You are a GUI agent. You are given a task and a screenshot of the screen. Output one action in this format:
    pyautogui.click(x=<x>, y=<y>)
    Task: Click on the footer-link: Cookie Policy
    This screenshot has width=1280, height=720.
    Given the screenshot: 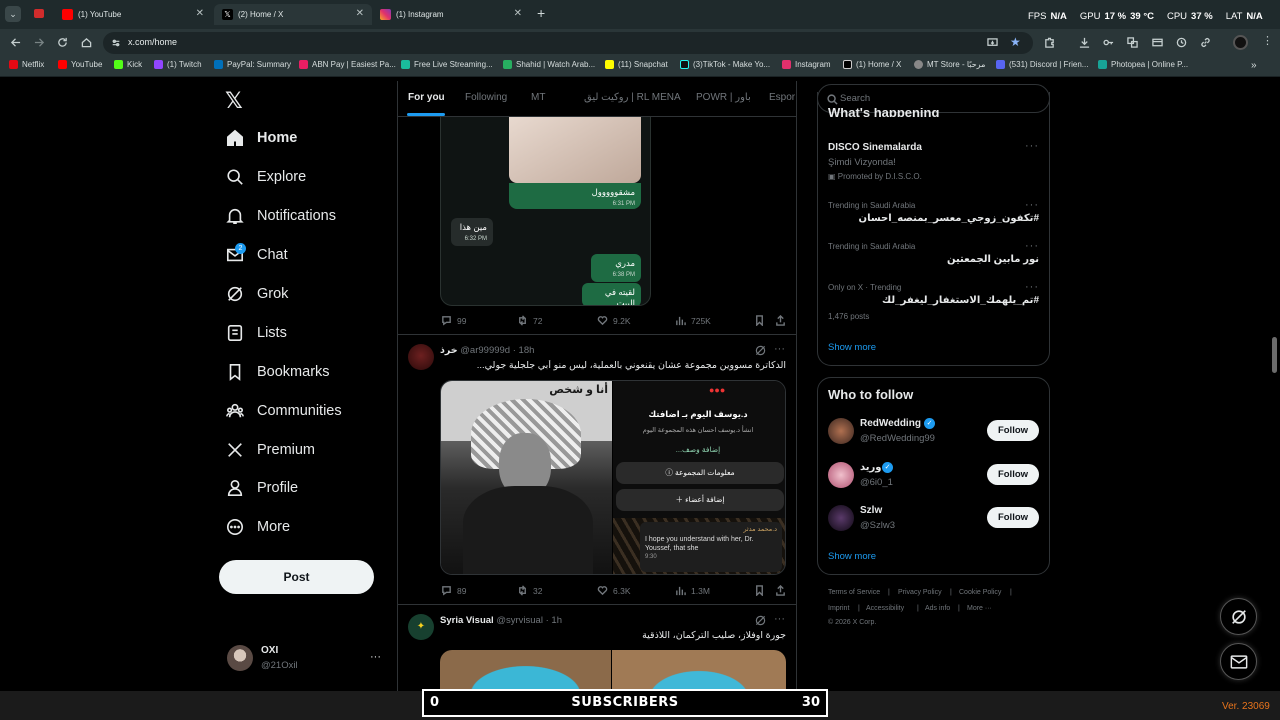 What is the action you would take?
    pyautogui.click(x=980, y=592)
    